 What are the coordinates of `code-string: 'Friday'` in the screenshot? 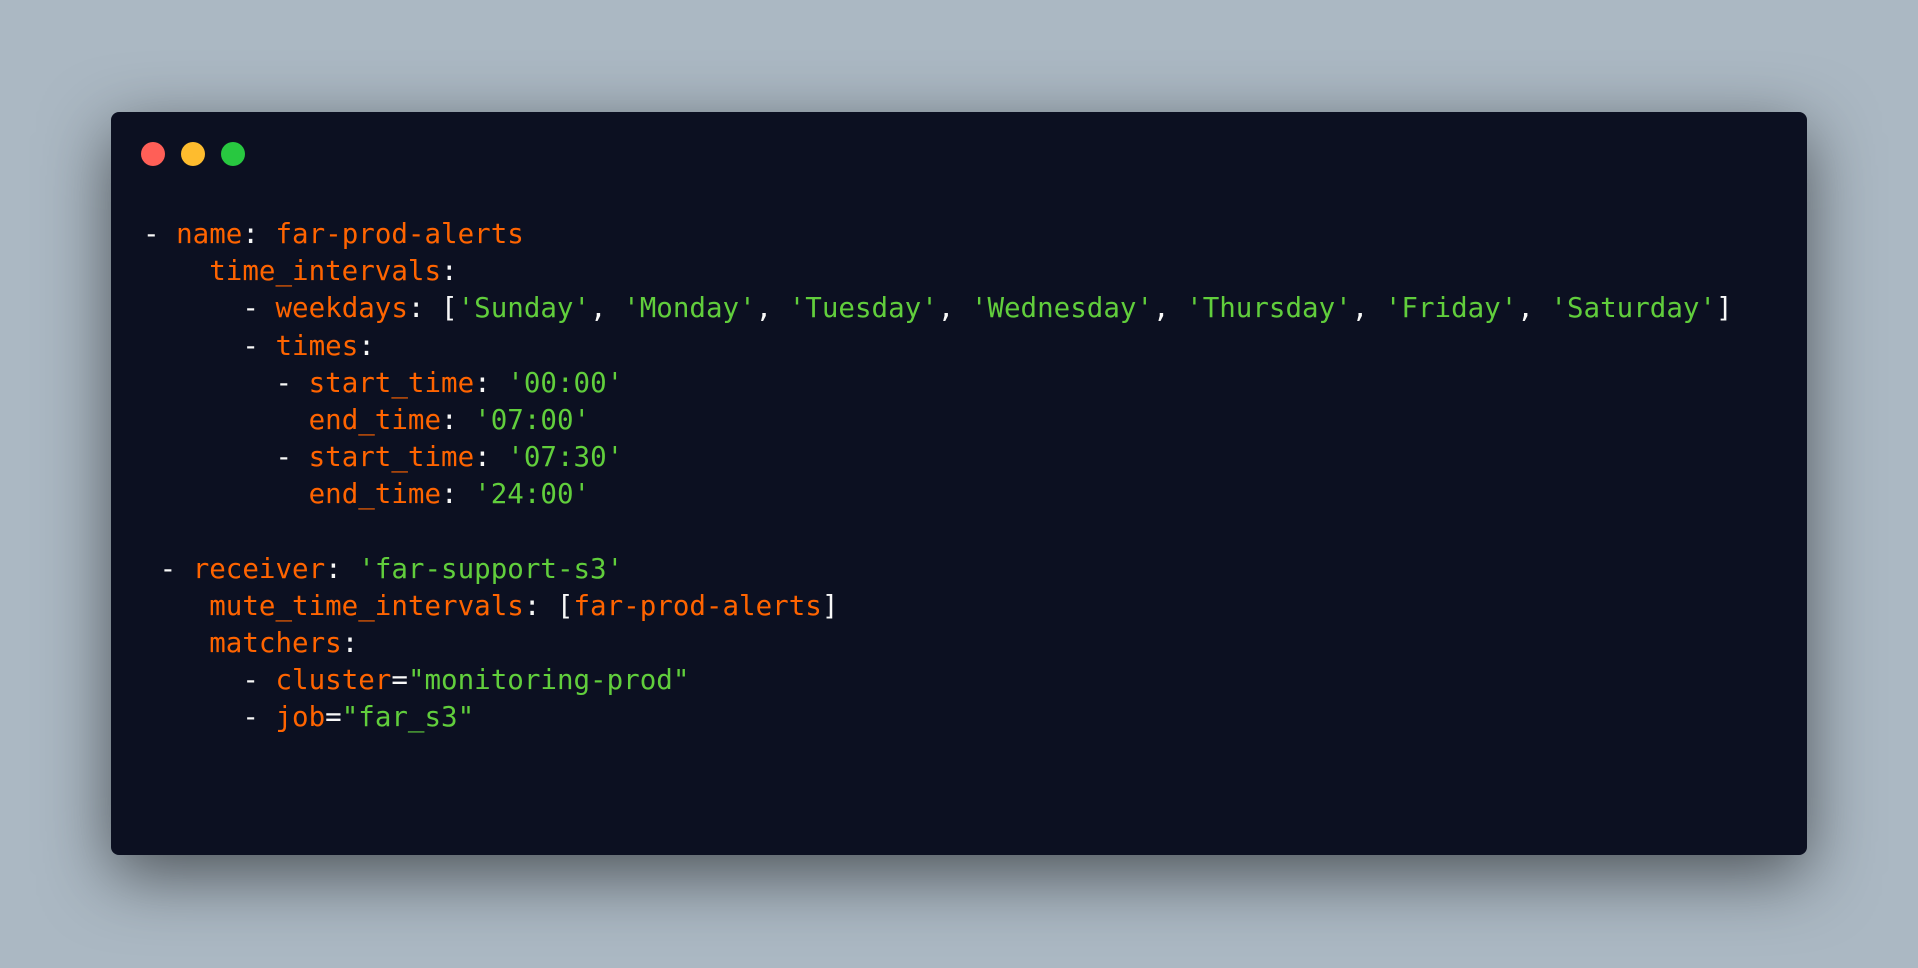 It's located at (1451, 308).